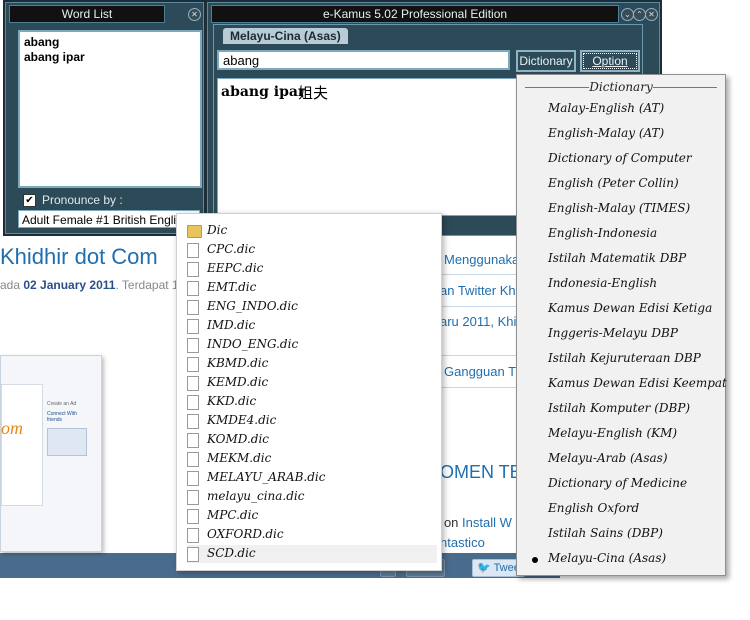 The height and width of the screenshot is (620, 750). Describe the element at coordinates (312, 497) in the screenshot. I see `file-row: melayu_cina.dic` at that location.